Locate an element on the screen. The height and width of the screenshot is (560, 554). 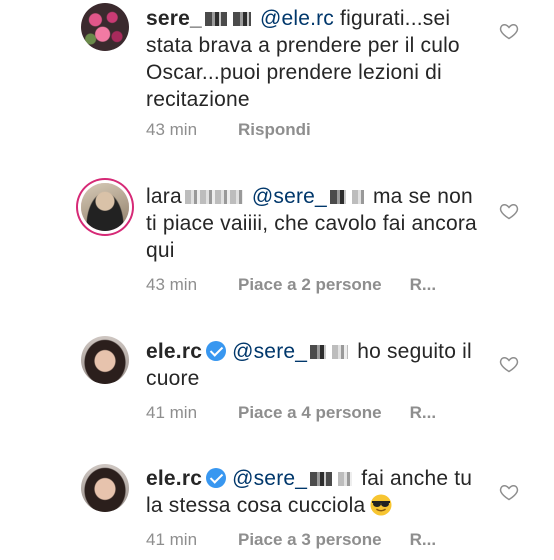
comment-meta: 43 min Rispondi is located at coordinates (242, 130).